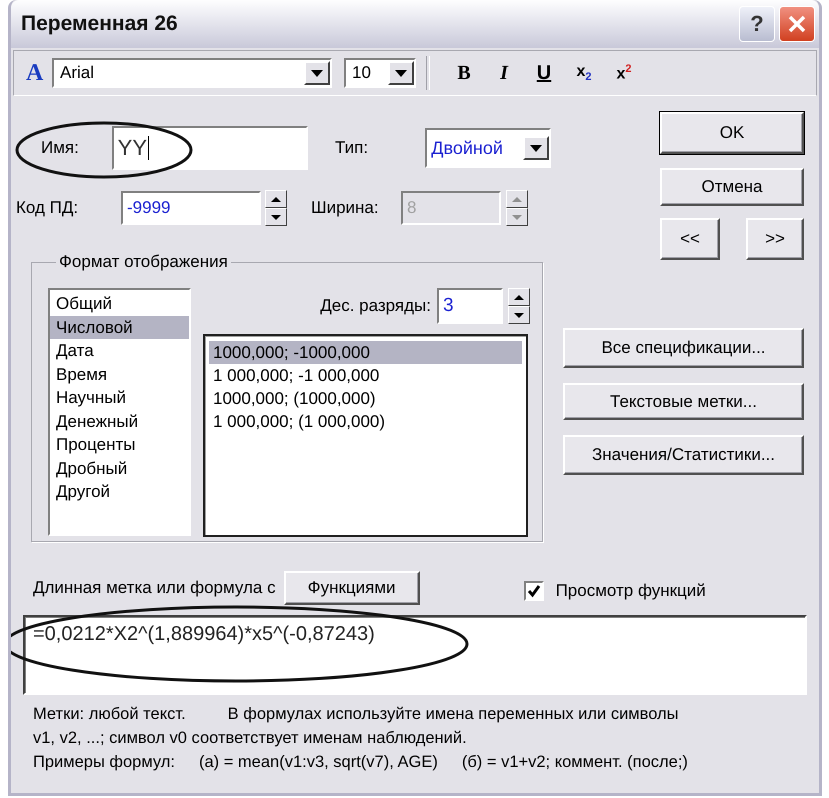  Describe the element at coordinates (250, 738) in the screenshot. I see `help-text: v1, v2, ...; символ v0 соответствует именам наблюдений.` at that location.